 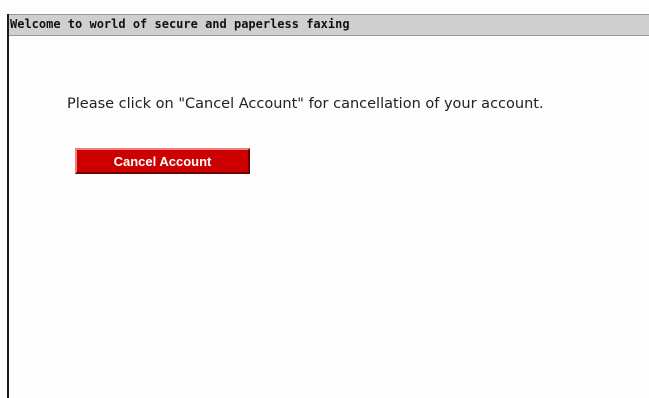 I want to click on cancel-account-button: Cancel Account, so click(x=162, y=161).